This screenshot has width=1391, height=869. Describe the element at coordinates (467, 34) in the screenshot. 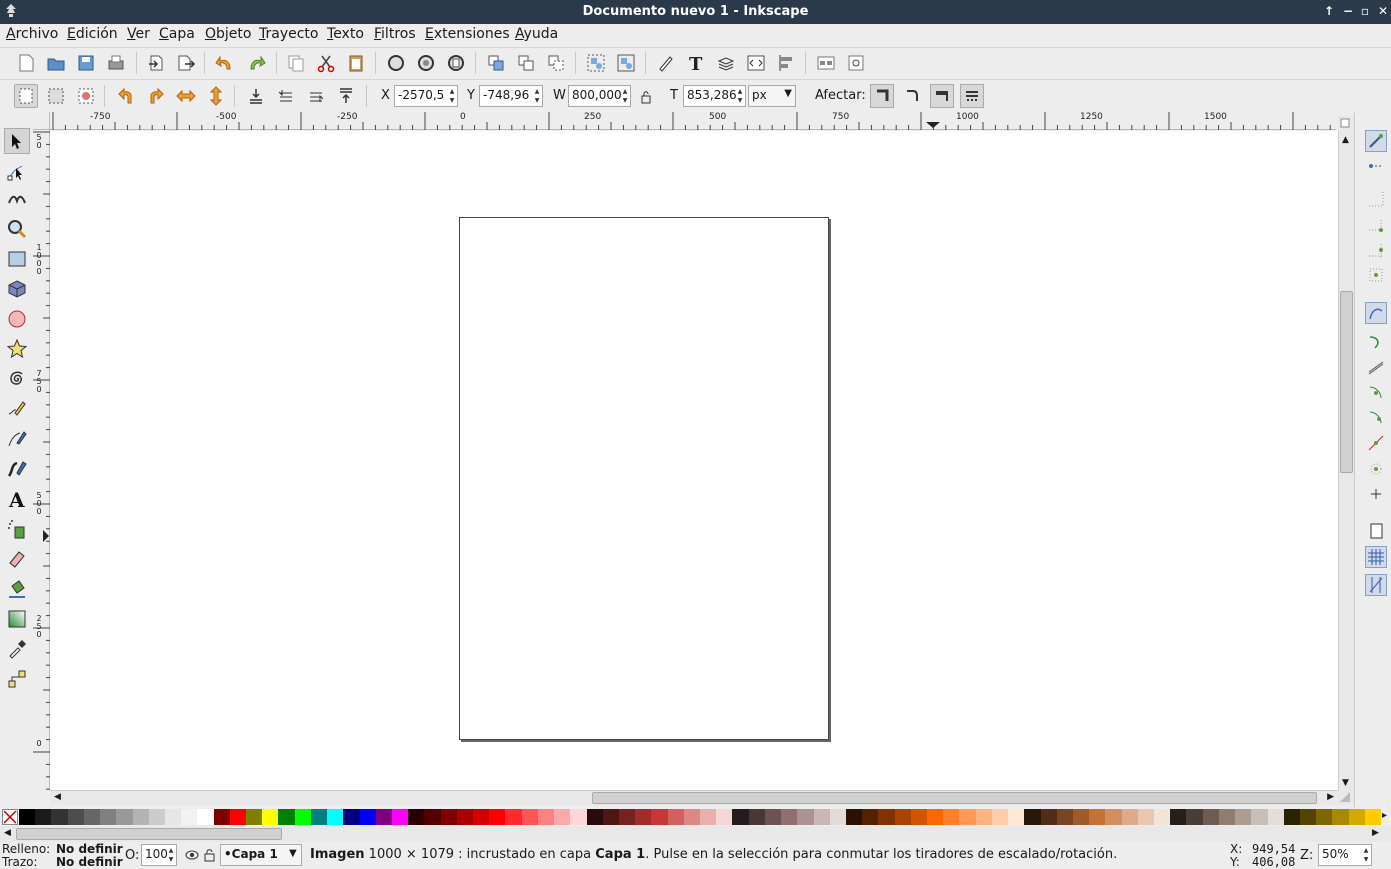

I see `menu-extensiones: Extensiones` at that location.